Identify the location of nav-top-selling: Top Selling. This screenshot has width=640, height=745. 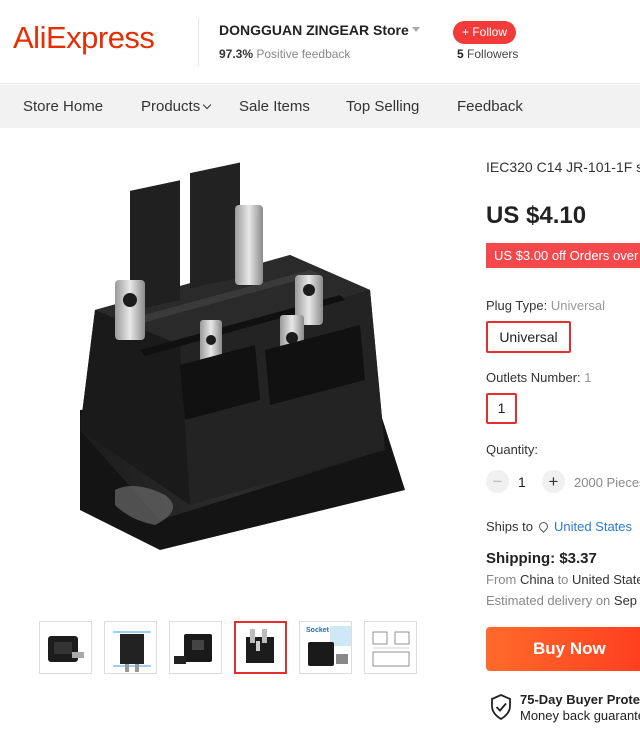
(382, 106).